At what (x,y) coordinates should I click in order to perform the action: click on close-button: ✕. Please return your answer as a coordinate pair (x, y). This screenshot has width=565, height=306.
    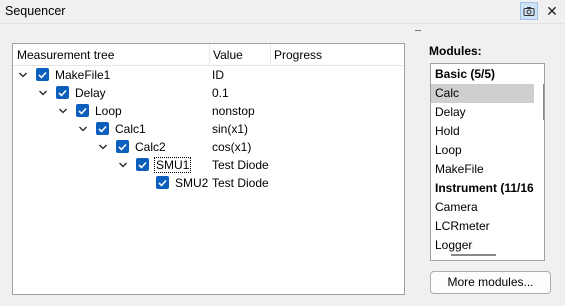
    Looking at the image, I should click on (552, 11).